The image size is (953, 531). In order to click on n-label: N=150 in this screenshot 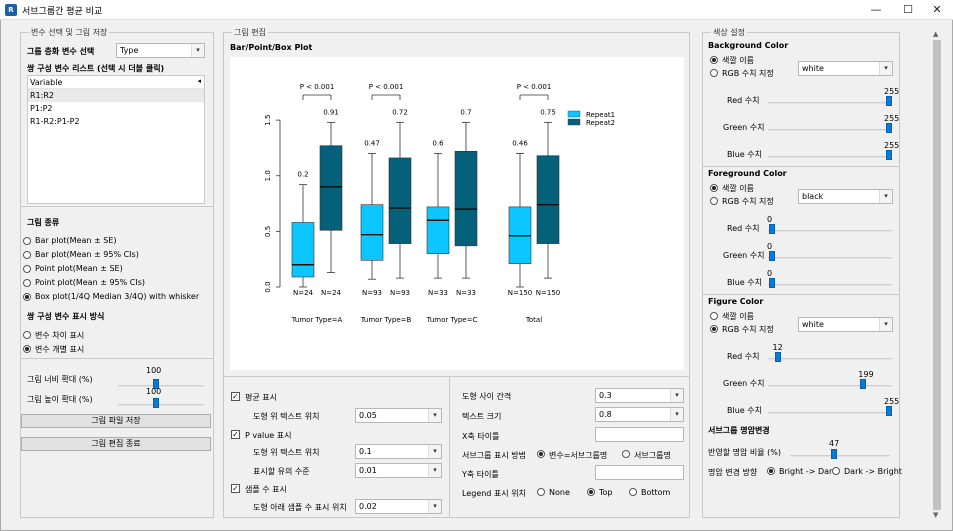, I will do `click(520, 293)`.